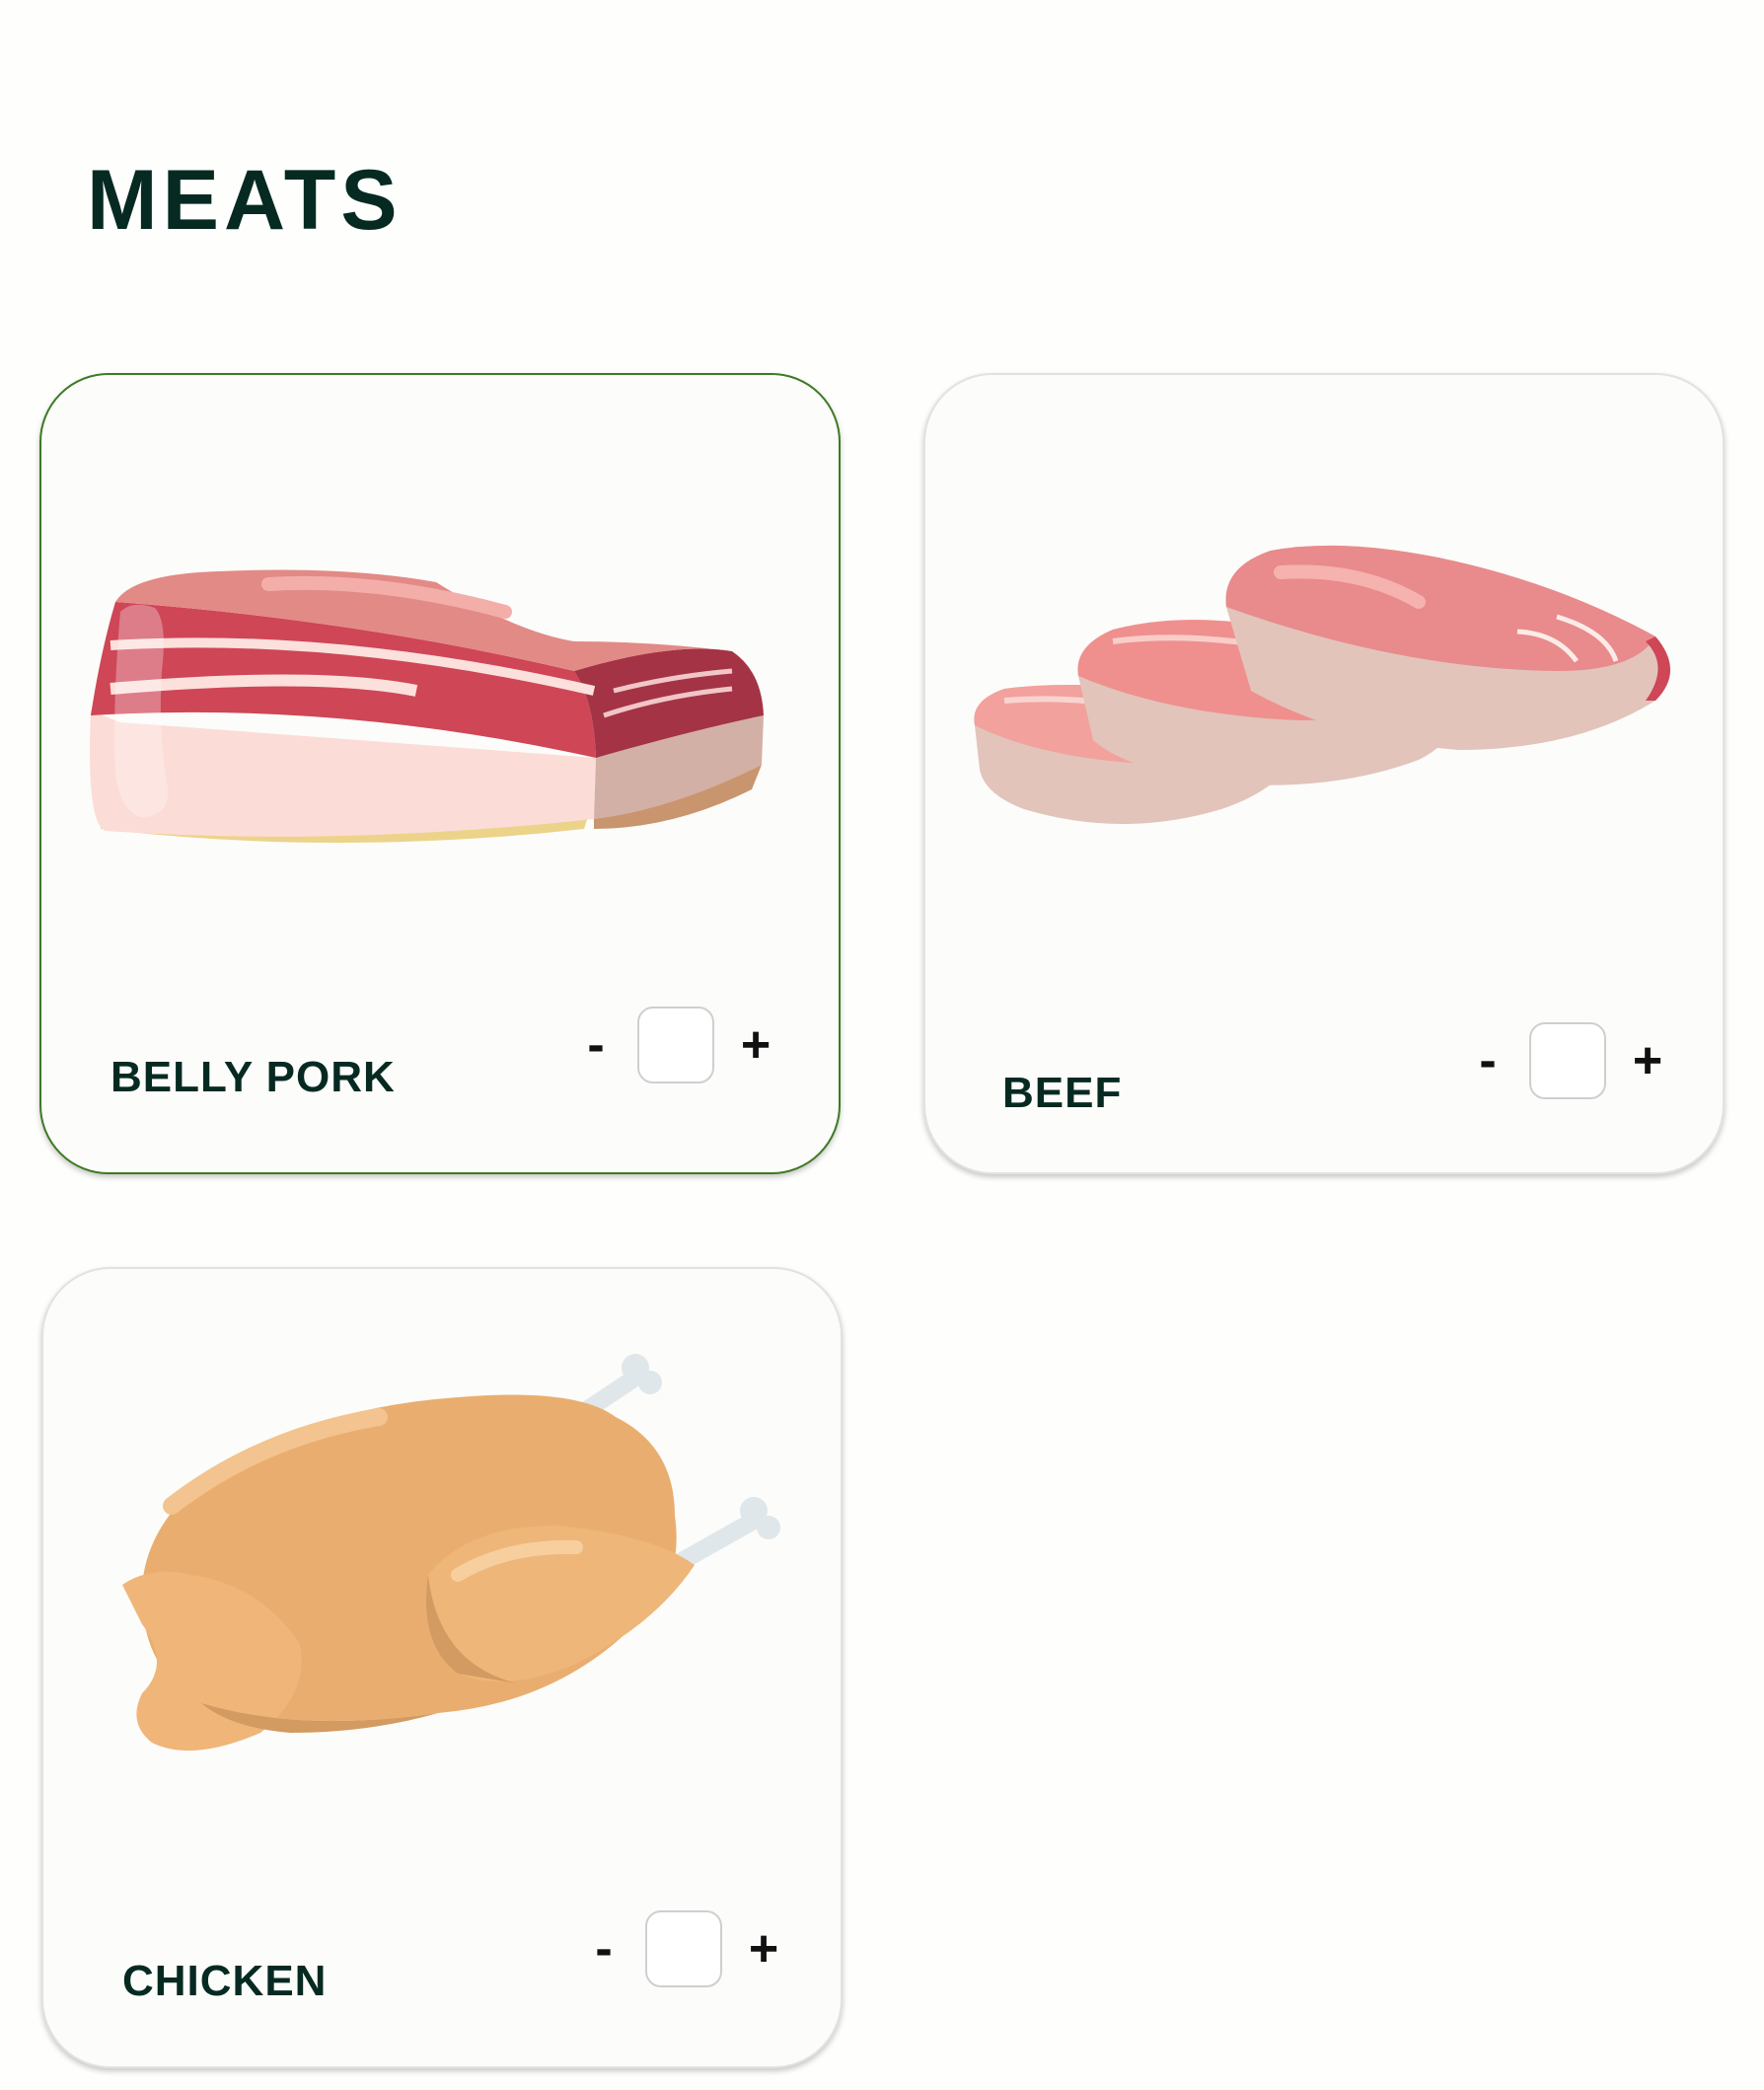 The height and width of the screenshot is (2090, 1764). What do you see at coordinates (1063, 1093) in the screenshot?
I see `product-name: BEEF` at bounding box center [1063, 1093].